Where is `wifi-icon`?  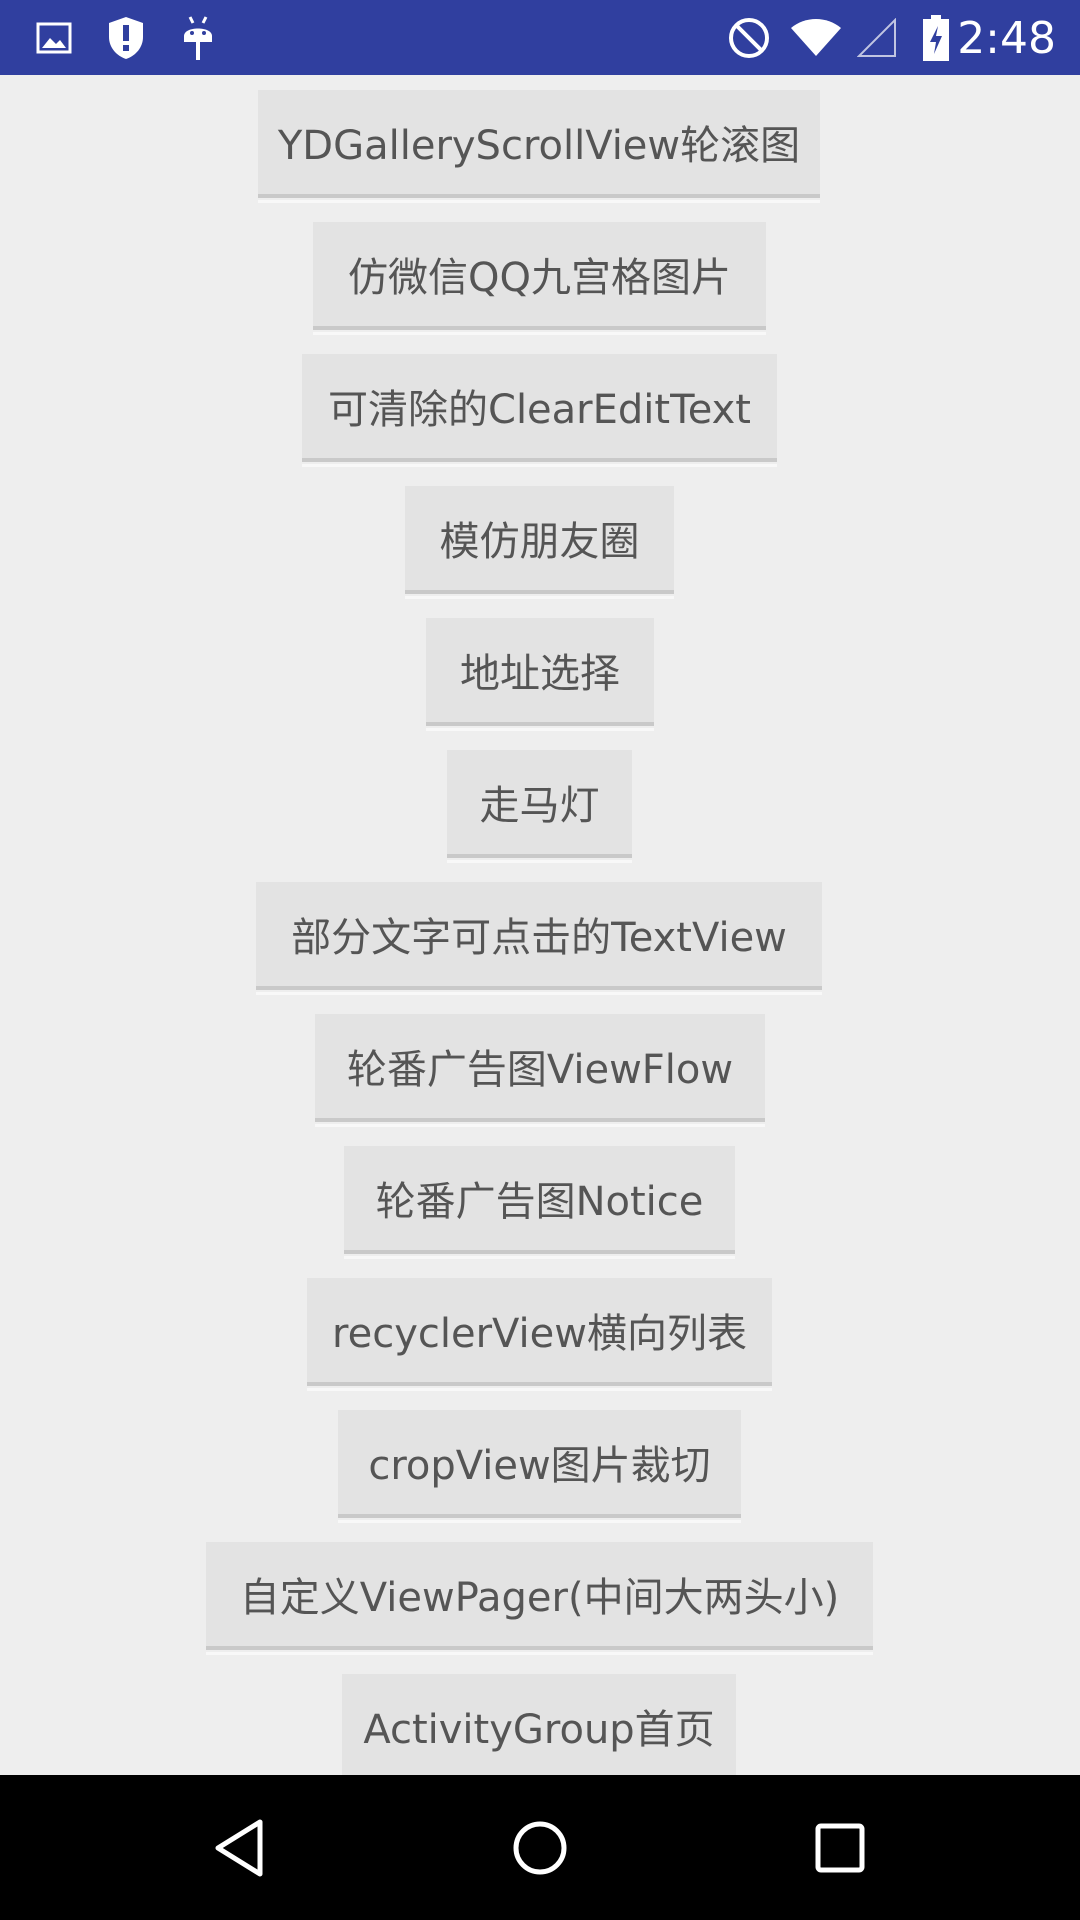 wifi-icon is located at coordinates (816, 37).